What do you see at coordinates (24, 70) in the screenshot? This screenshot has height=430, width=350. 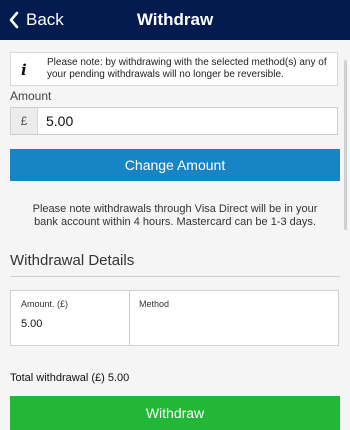 I see `info-icon: i` at bounding box center [24, 70].